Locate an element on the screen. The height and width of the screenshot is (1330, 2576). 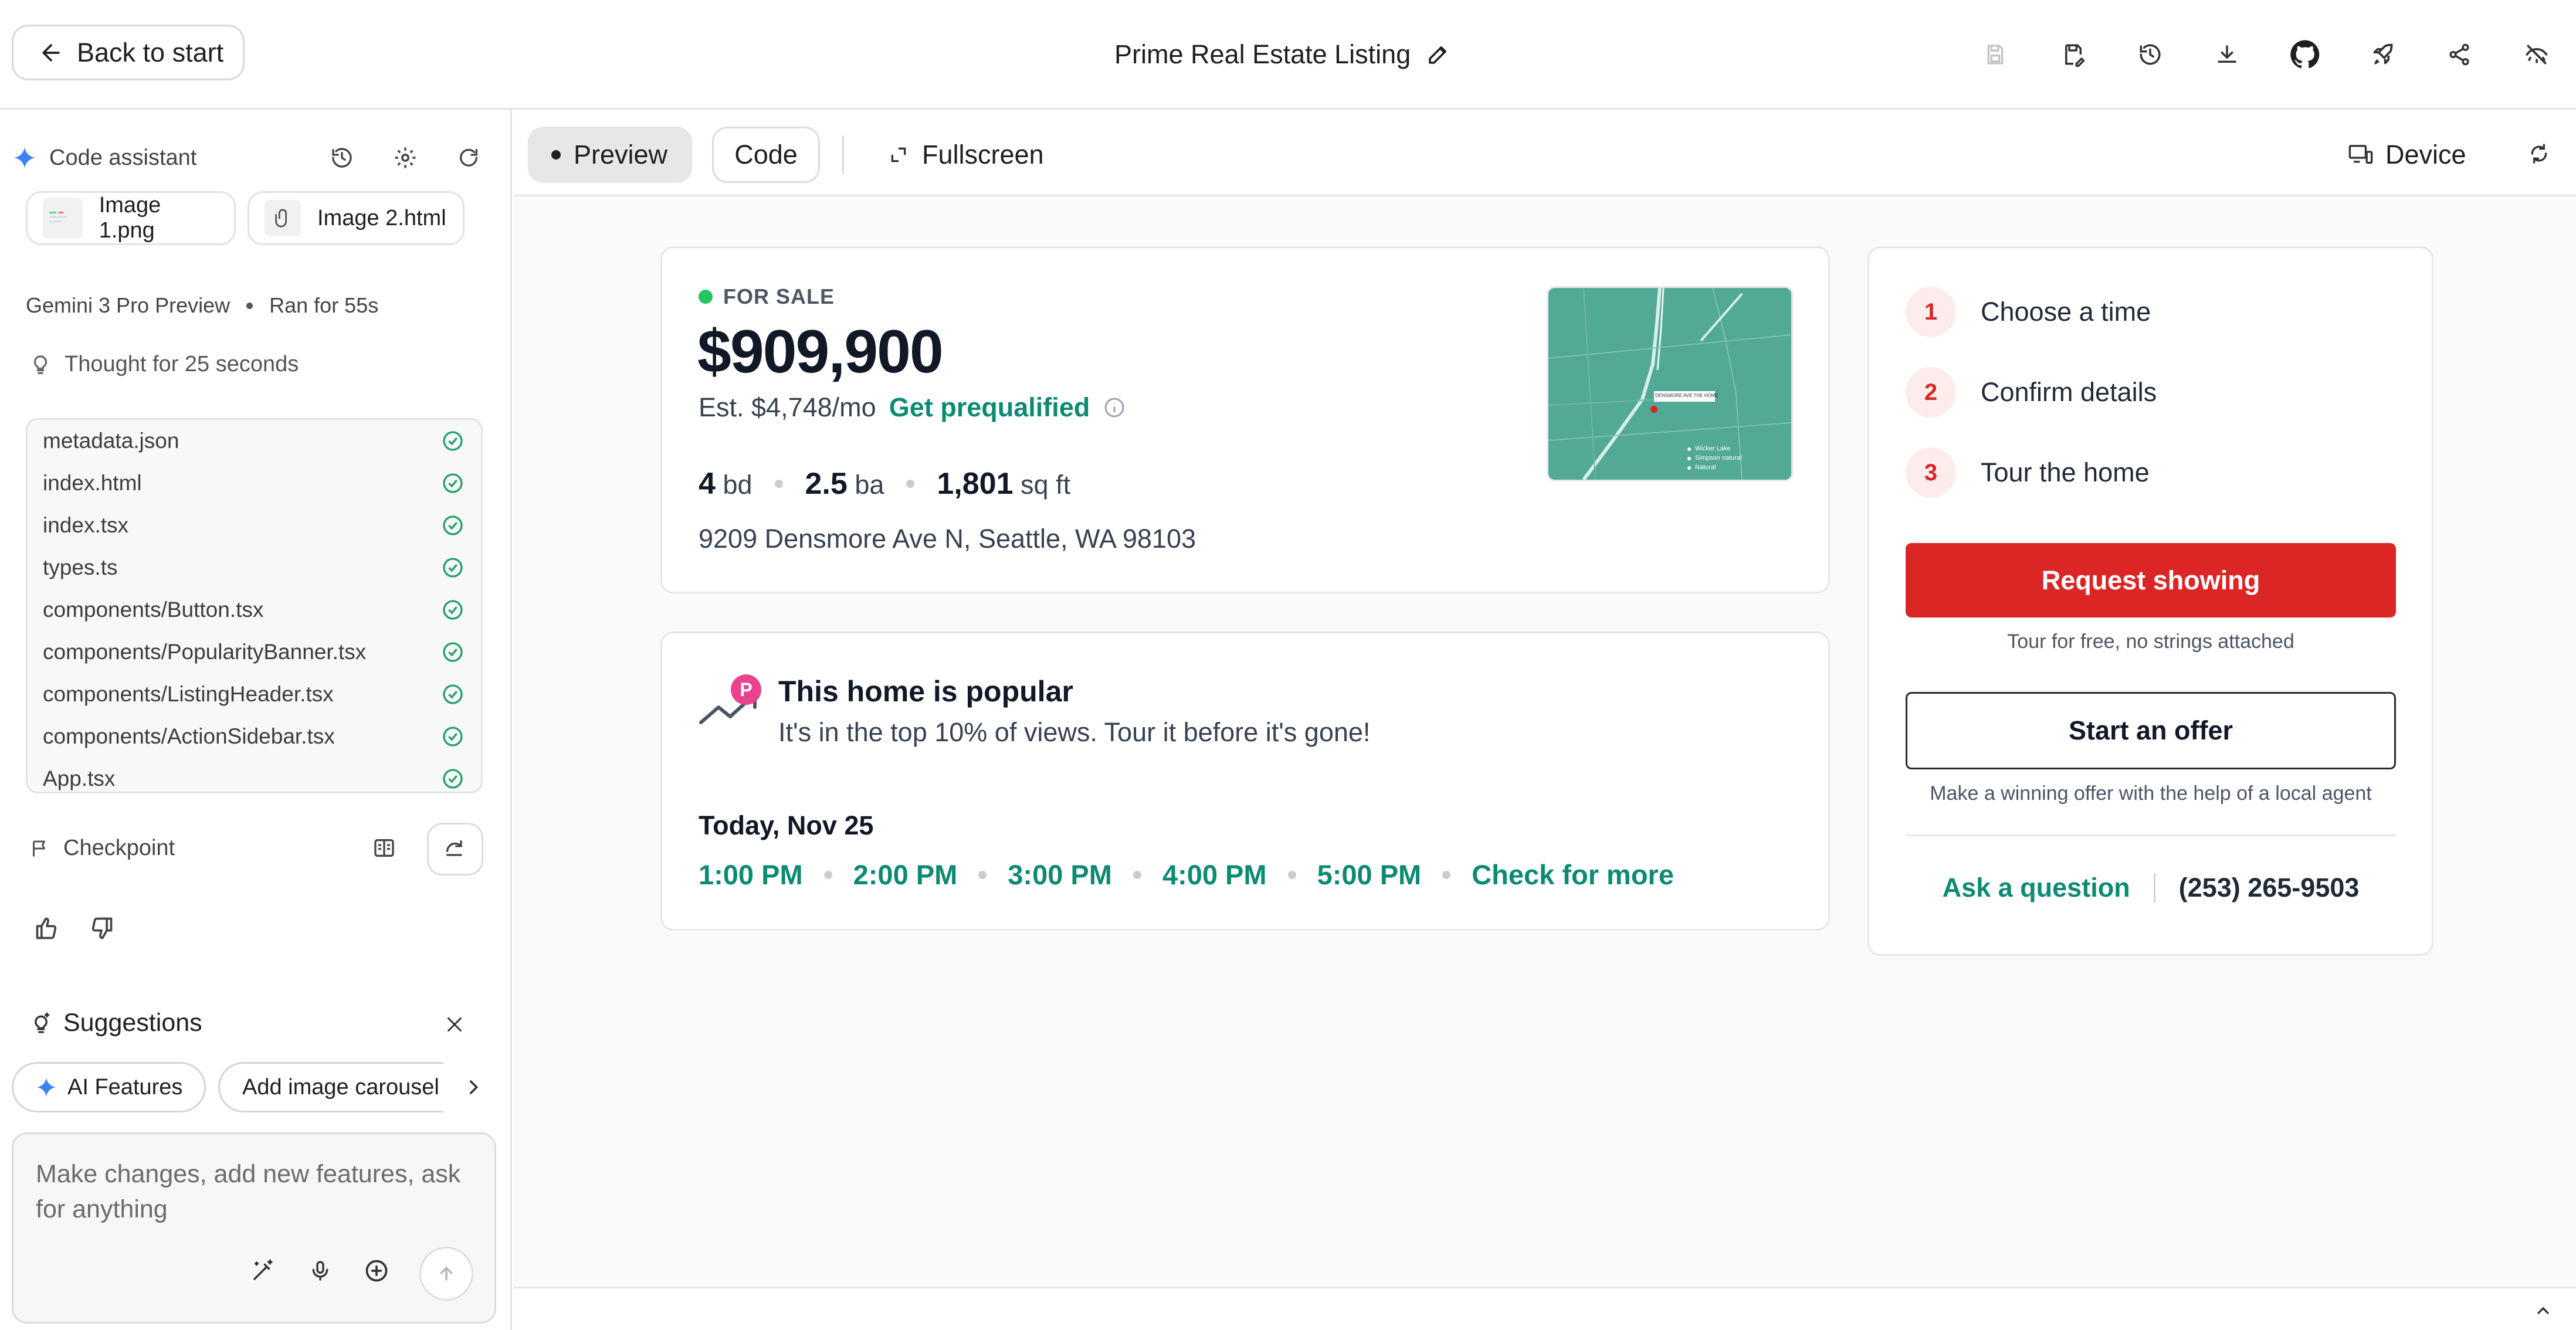
file-row: components/Button.tsx is located at coordinates (254, 610).